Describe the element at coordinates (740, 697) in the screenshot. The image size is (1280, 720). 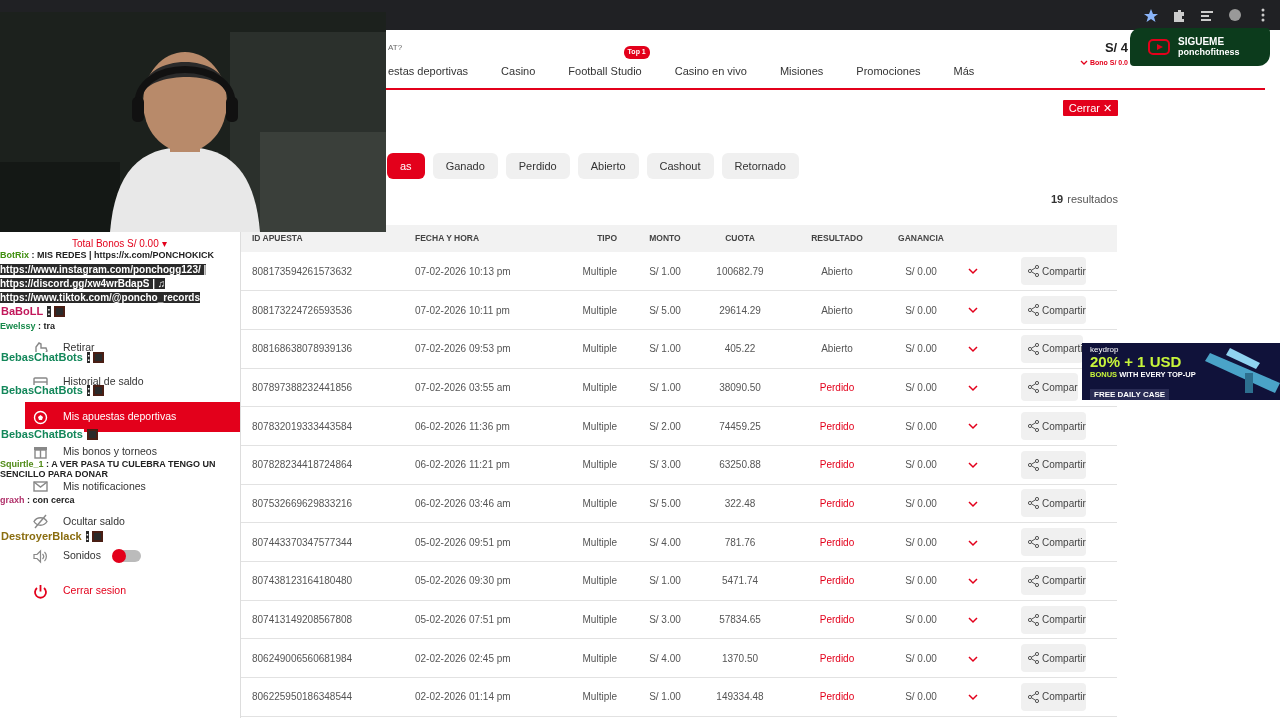
I see `table-cell: 149334.48` at that location.